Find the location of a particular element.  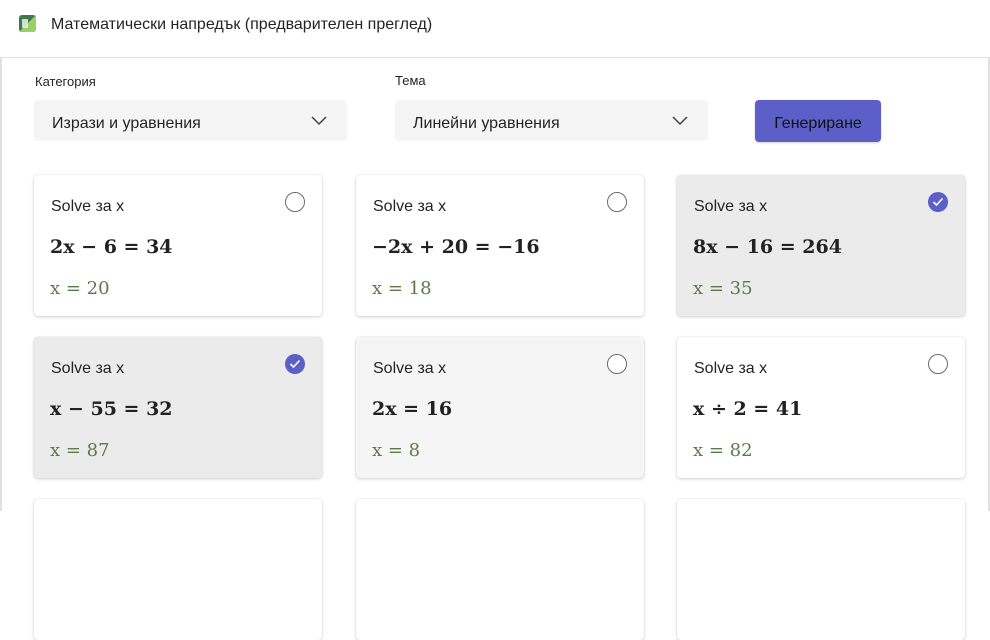

math-progress-app-icon is located at coordinates (27, 23).